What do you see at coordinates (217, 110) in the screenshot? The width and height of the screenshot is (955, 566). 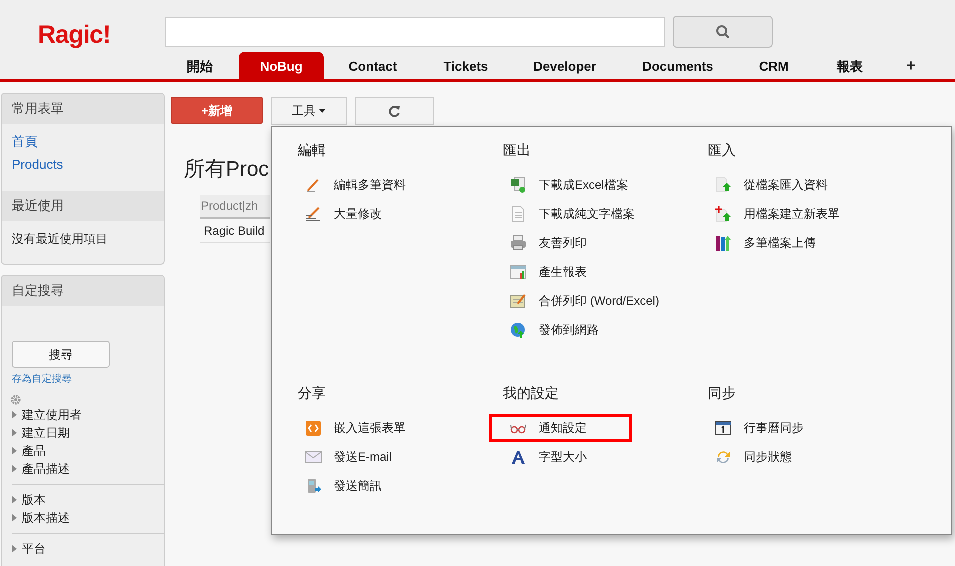 I see `new-record-button: +新增` at bounding box center [217, 110].